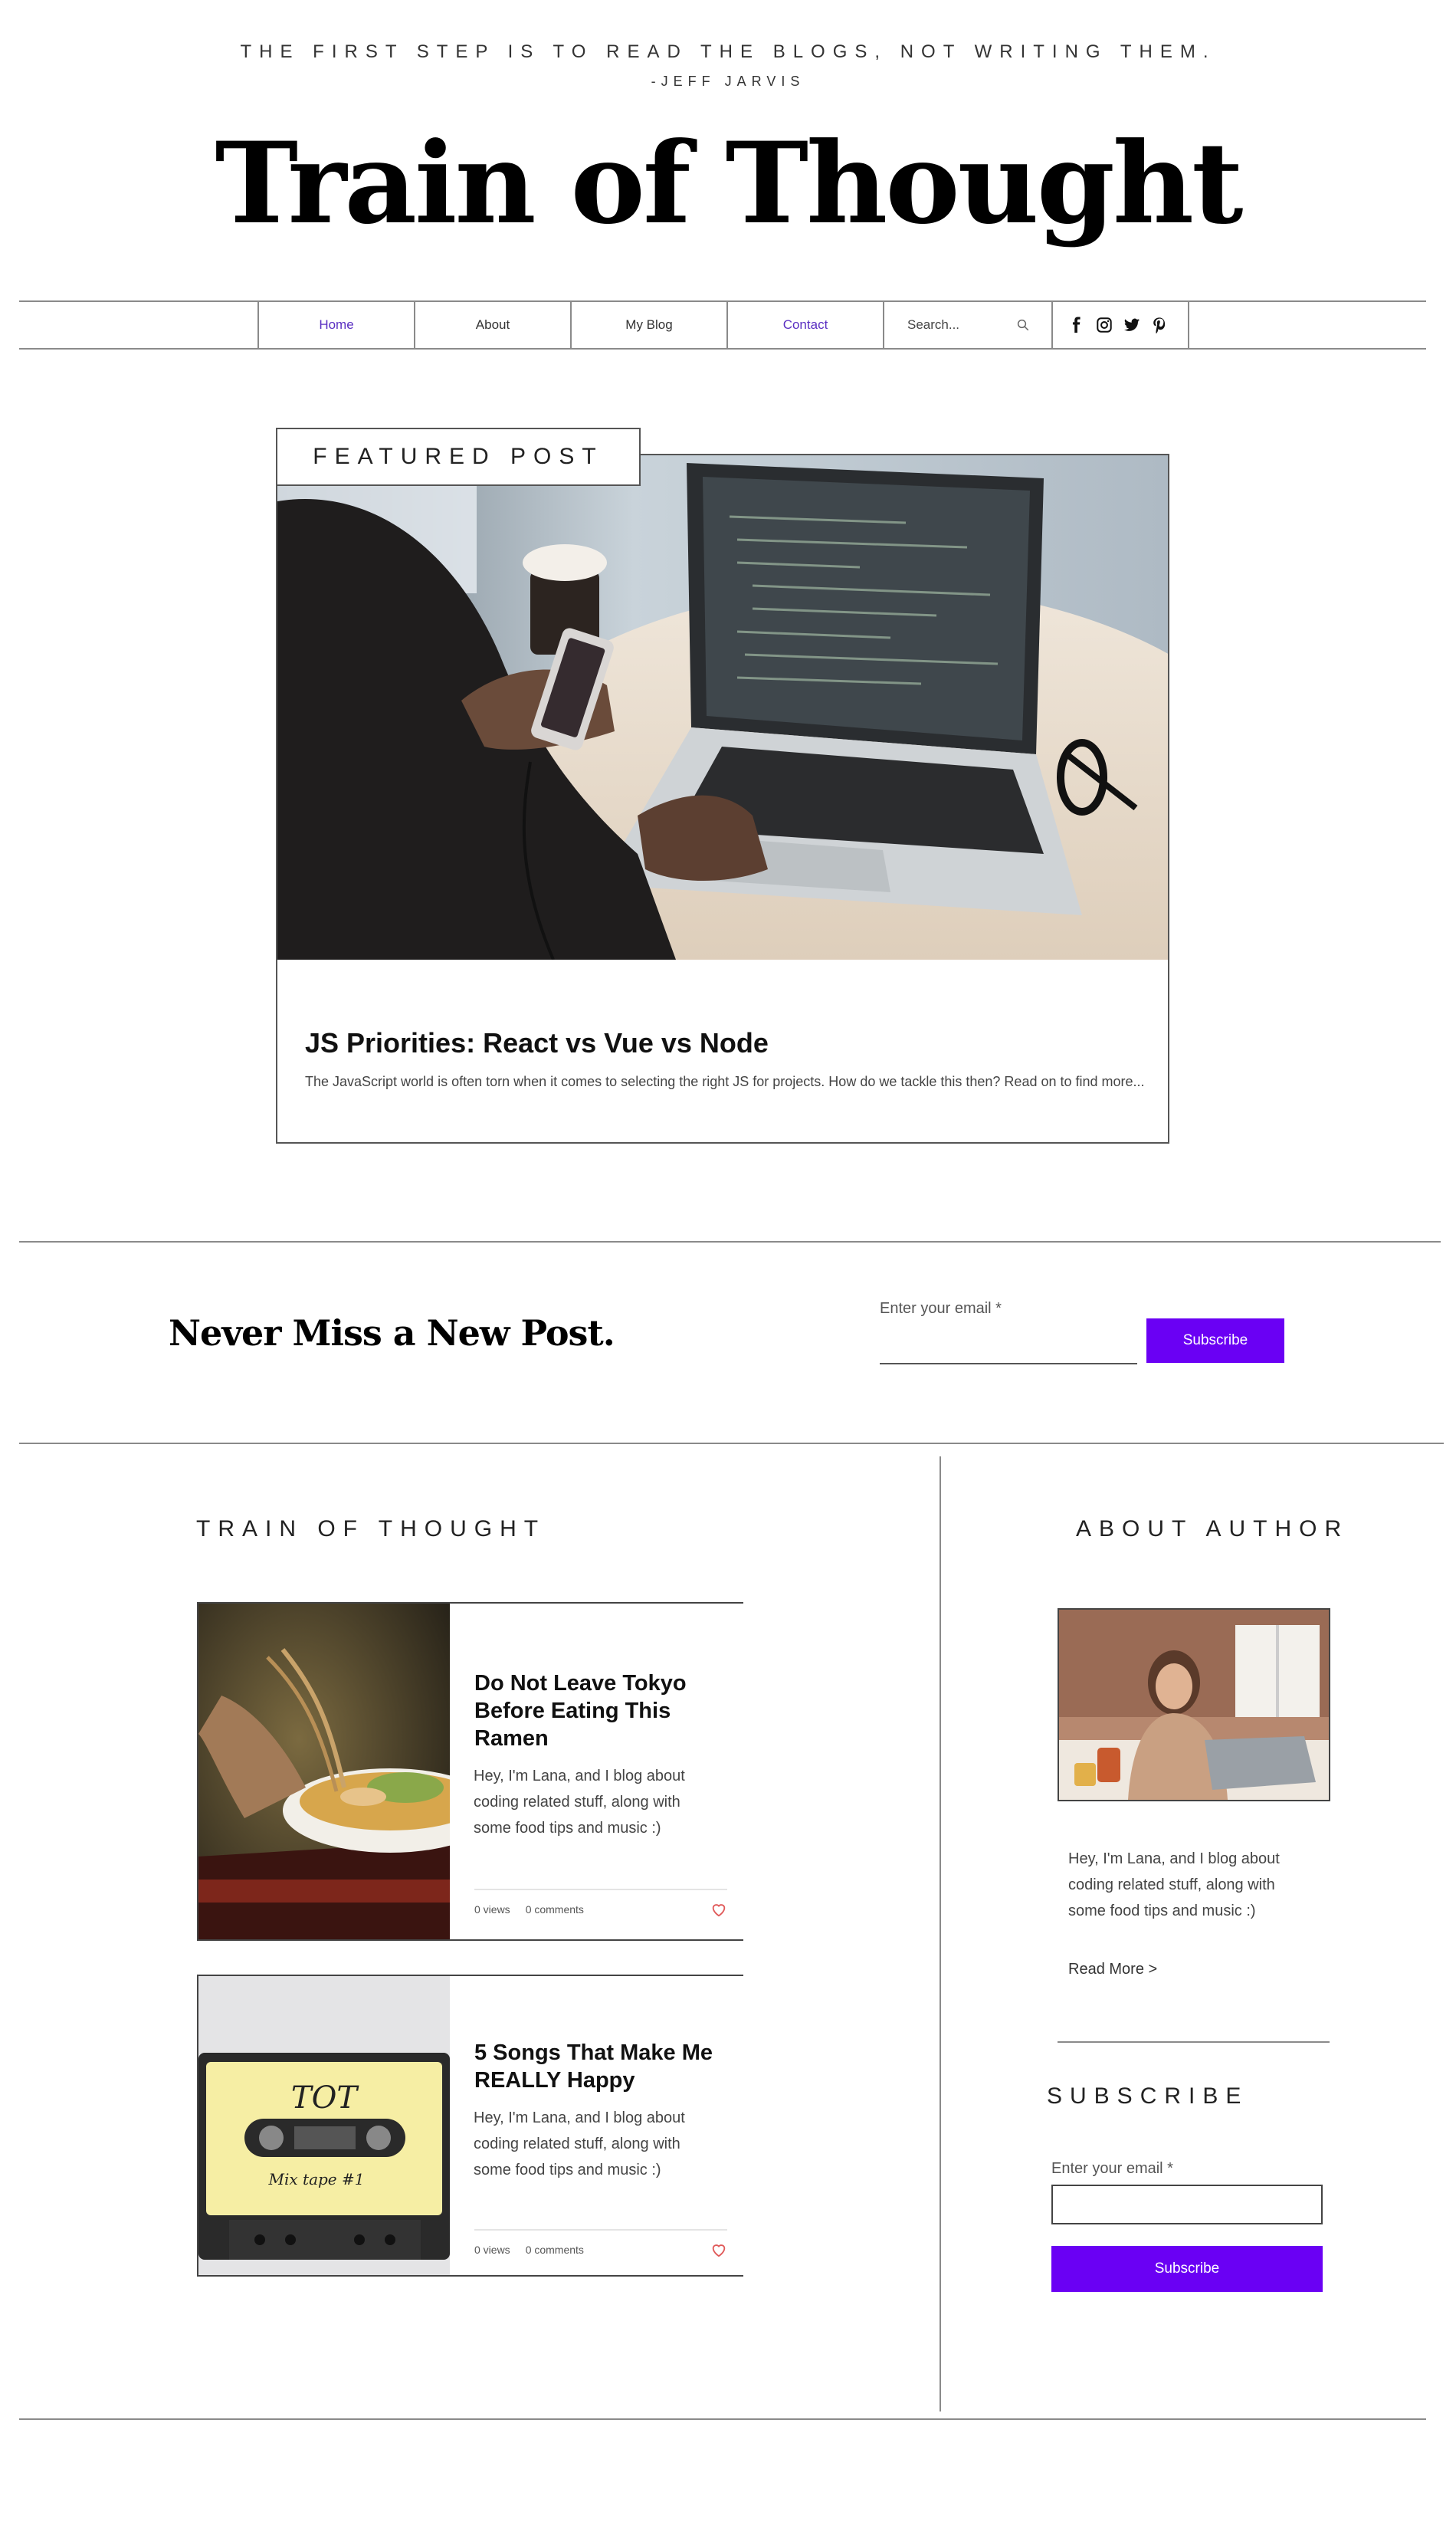 This screenshot has width=1456, height=2528. What do you see at coordinates (337, 325) in the screenshot?
I see `nav-home: Home` at bounding box center [337, 325].